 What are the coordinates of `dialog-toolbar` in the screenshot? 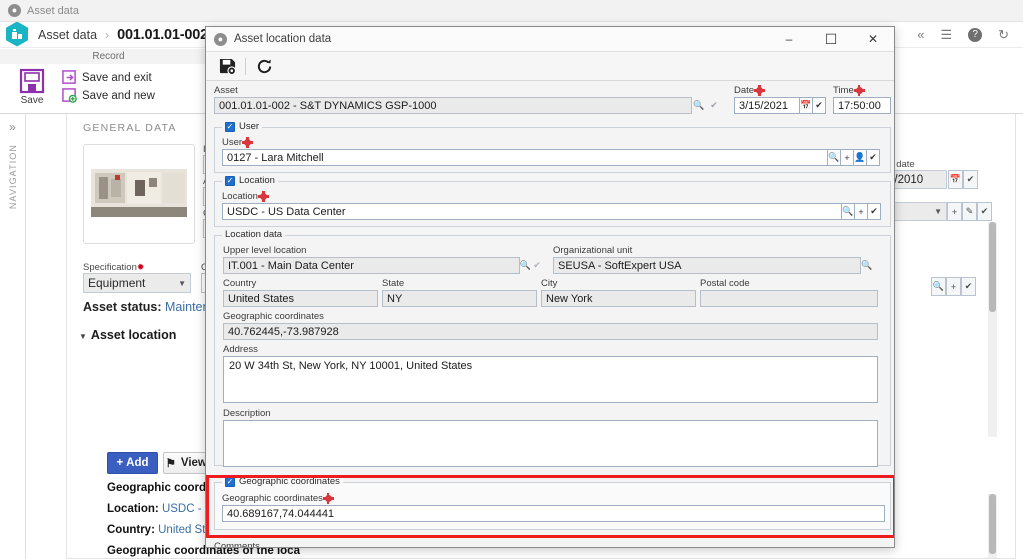 It's located at (550, 66).